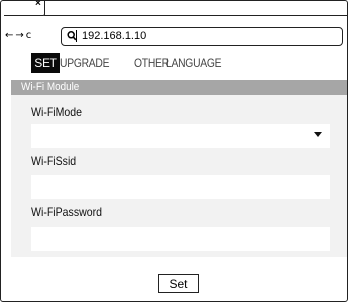 The image size is (348, 302). Describe the element at coordinates (180, 187) in the screenshot. I see `wifi-ssid-input` at that location.